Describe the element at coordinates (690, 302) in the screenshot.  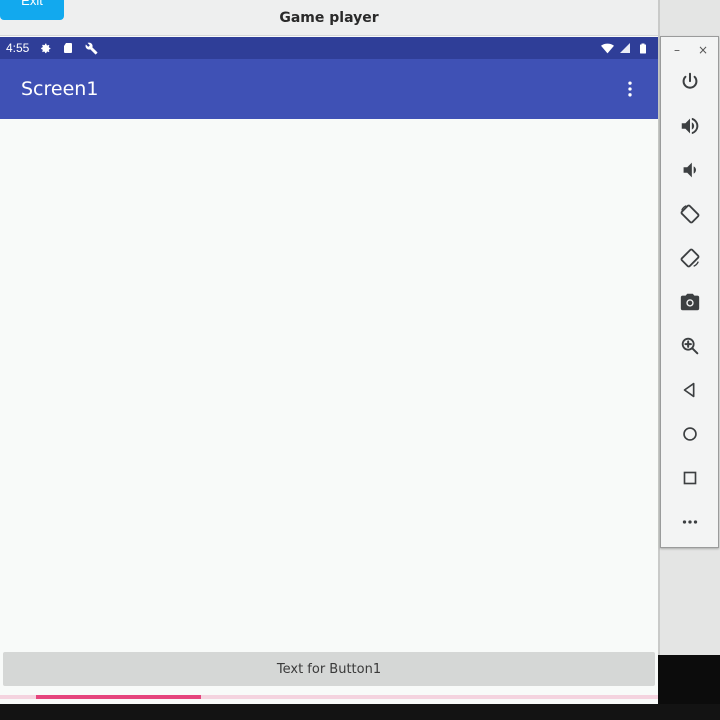
I see `camera-icon` at that location.